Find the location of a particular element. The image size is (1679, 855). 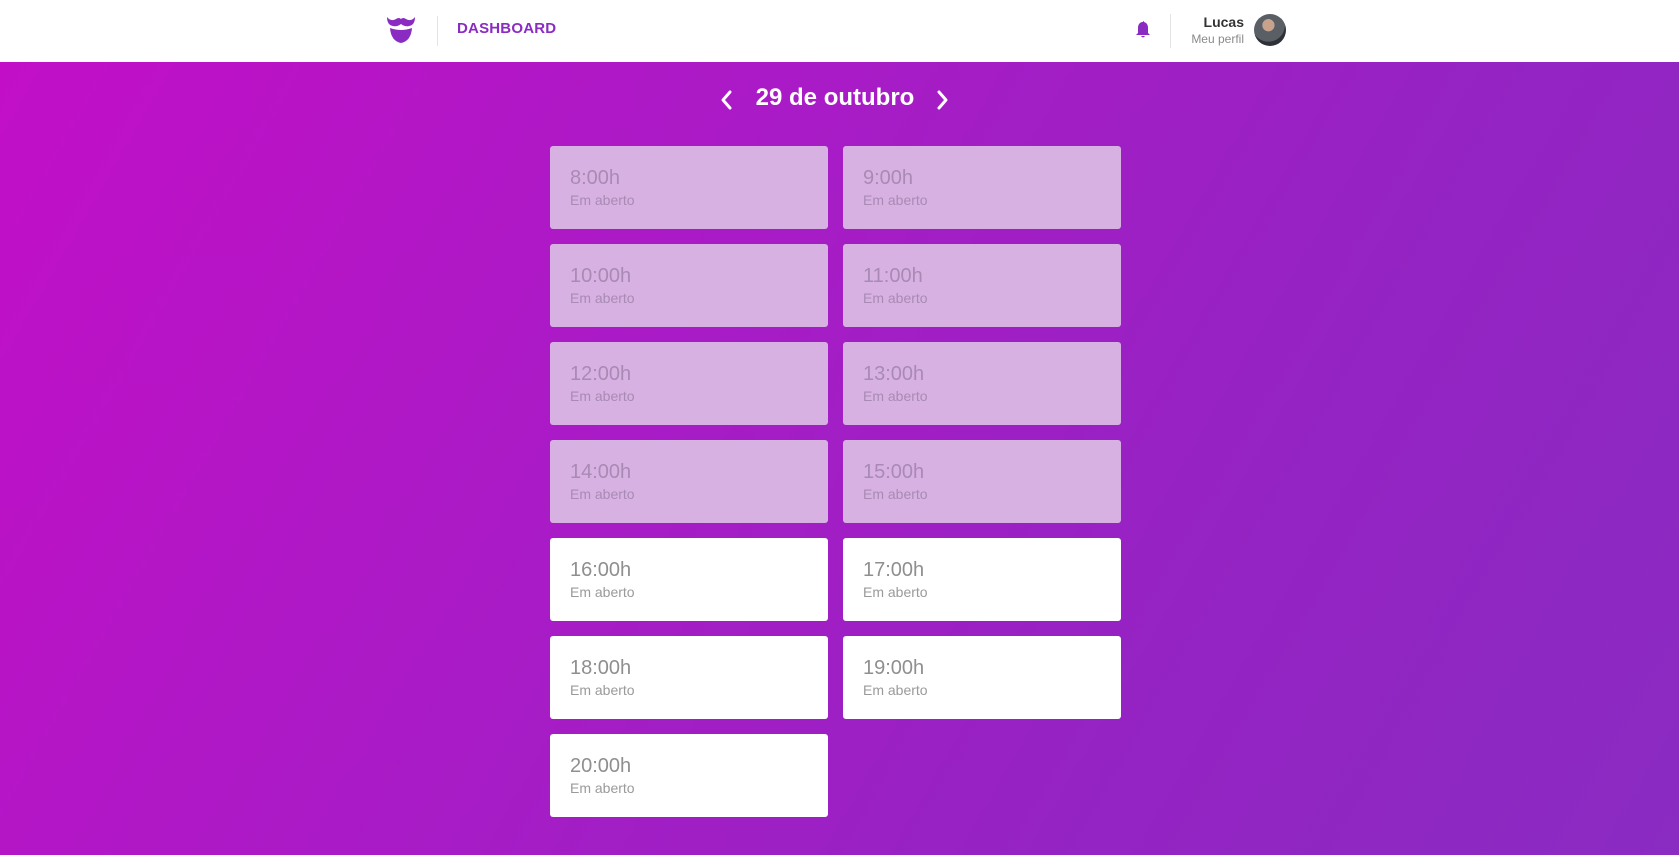

slot-time: 16:00h is located at coordinates (601, 570).